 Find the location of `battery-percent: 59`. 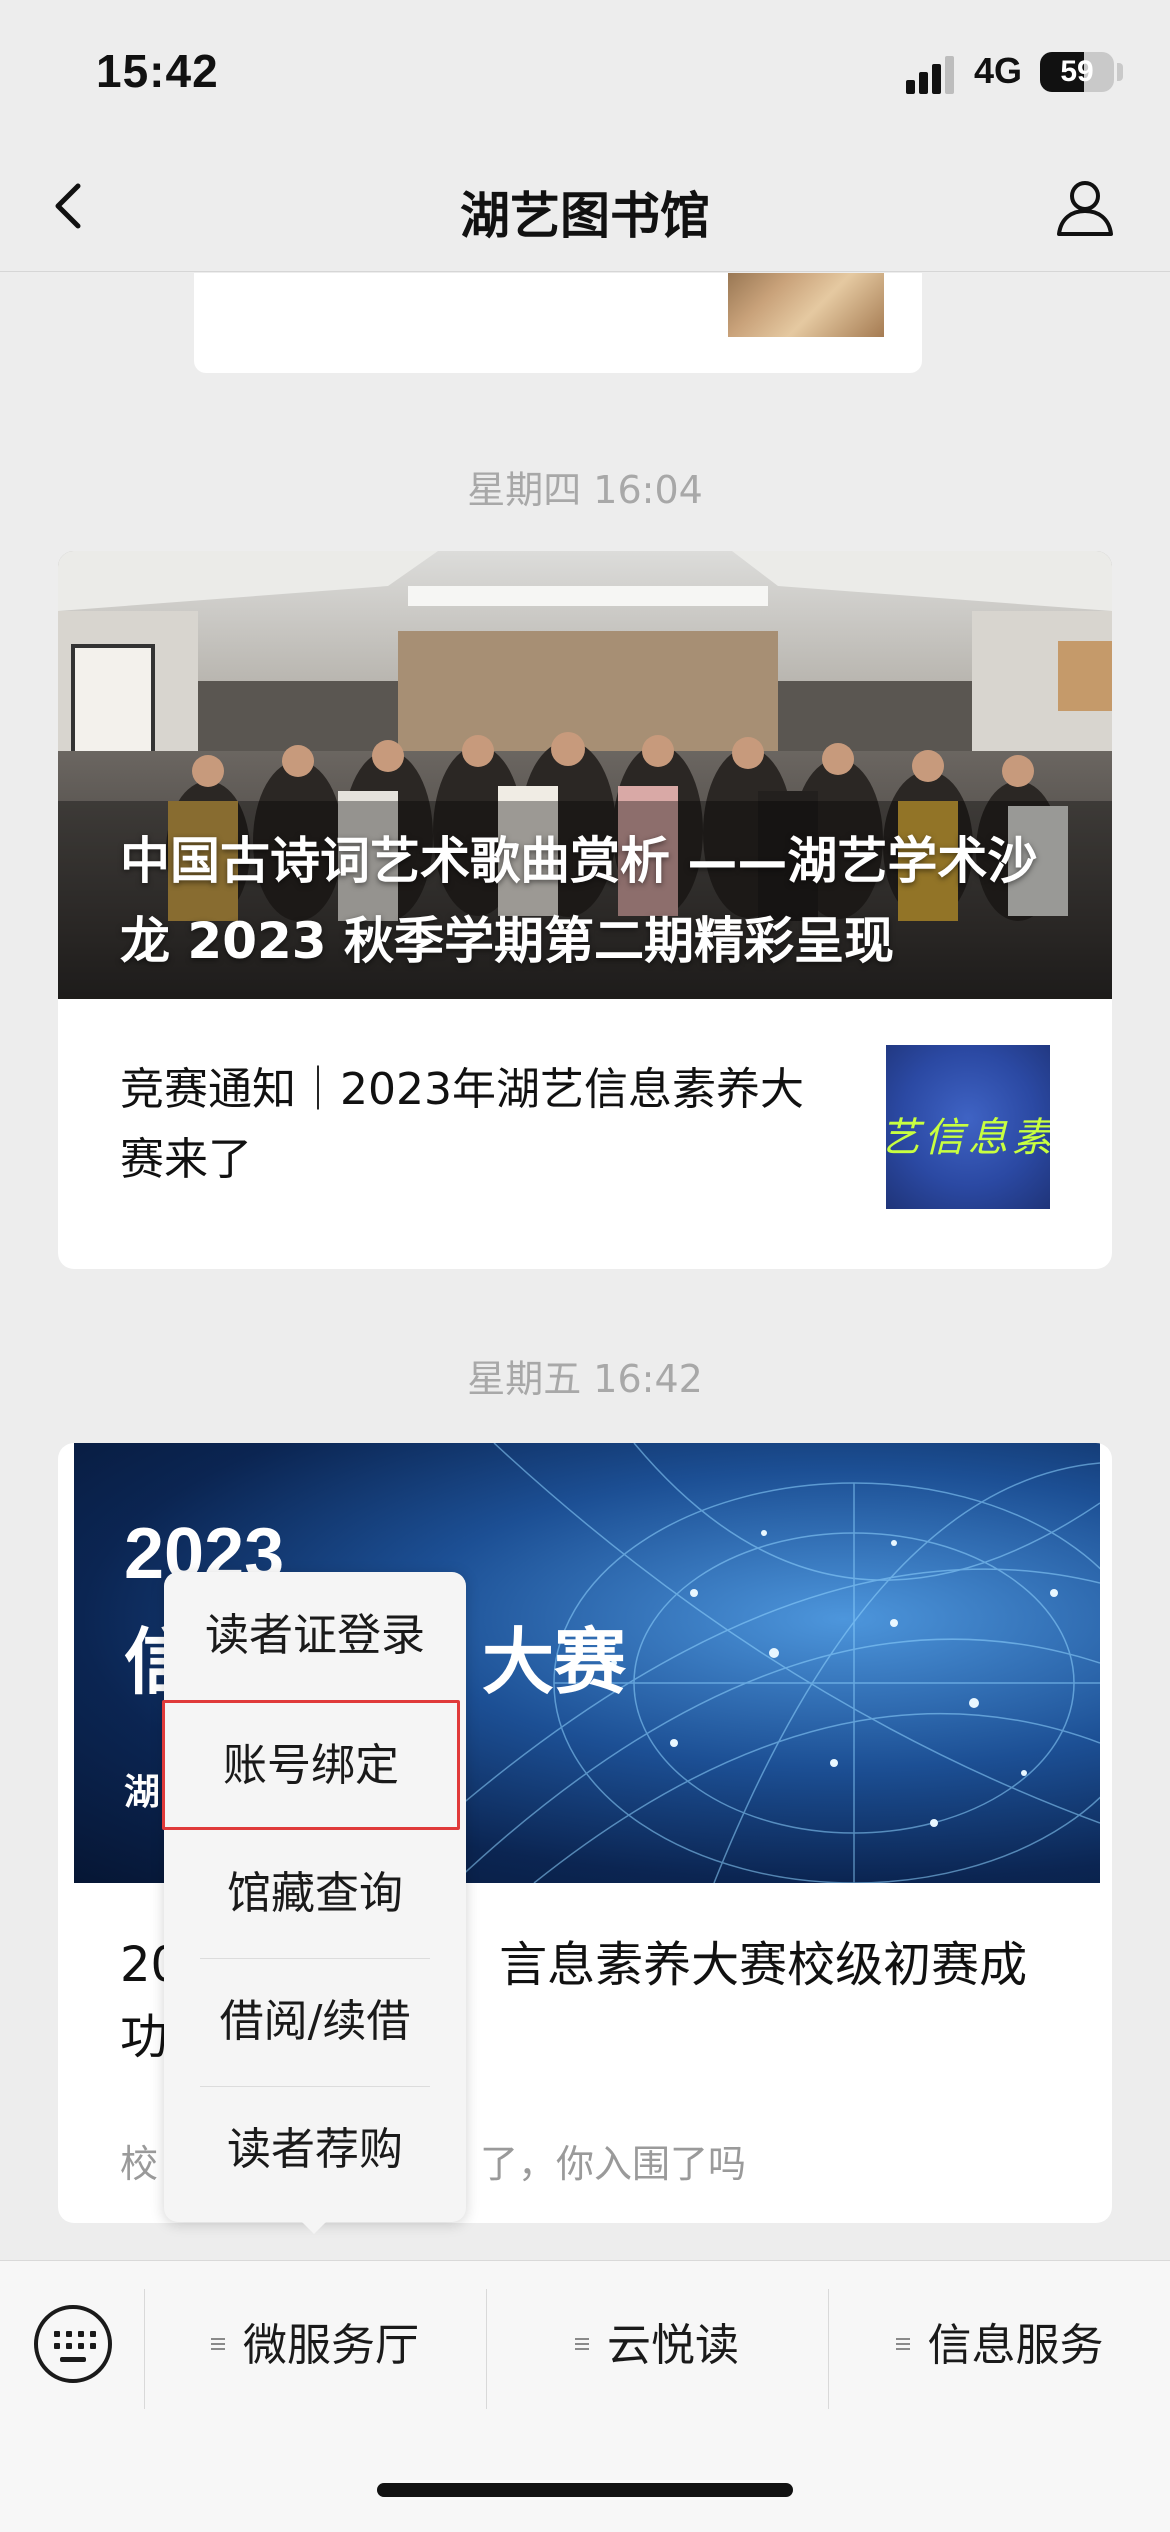

battery-percent: 59 is located at coordinates (1077, 71).